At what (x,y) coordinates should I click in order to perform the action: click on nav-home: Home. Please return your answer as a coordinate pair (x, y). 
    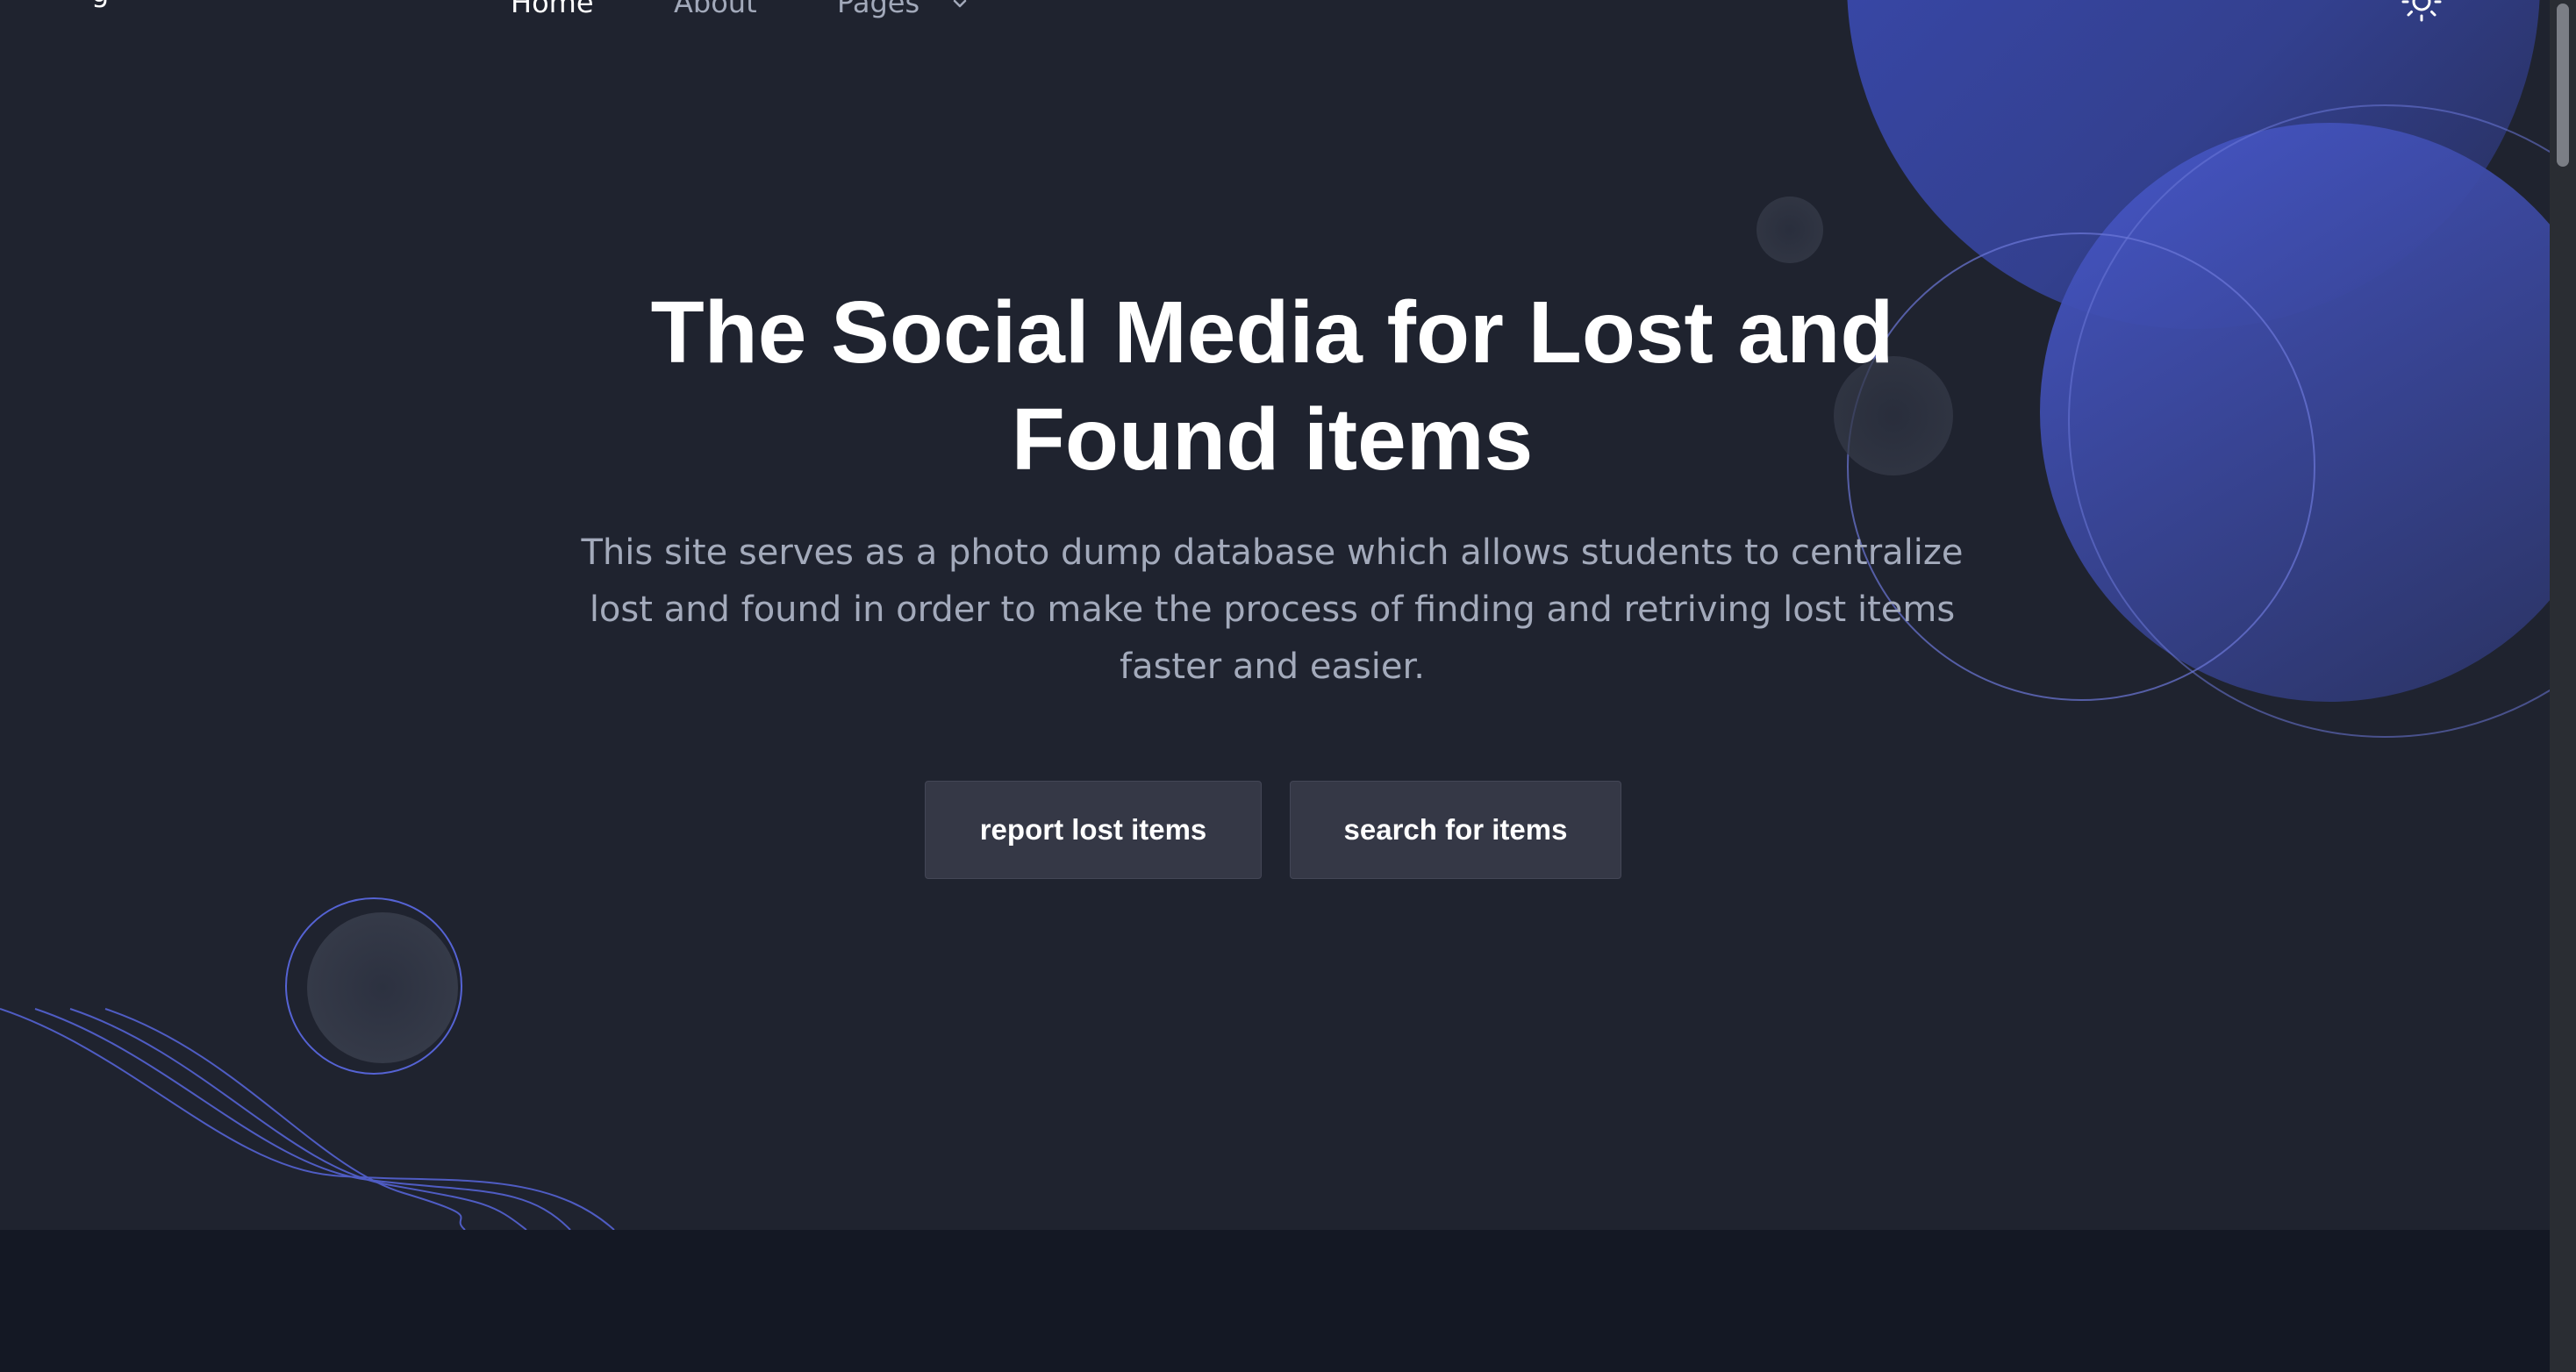
    Looking at the image, I should click on (552, 9).